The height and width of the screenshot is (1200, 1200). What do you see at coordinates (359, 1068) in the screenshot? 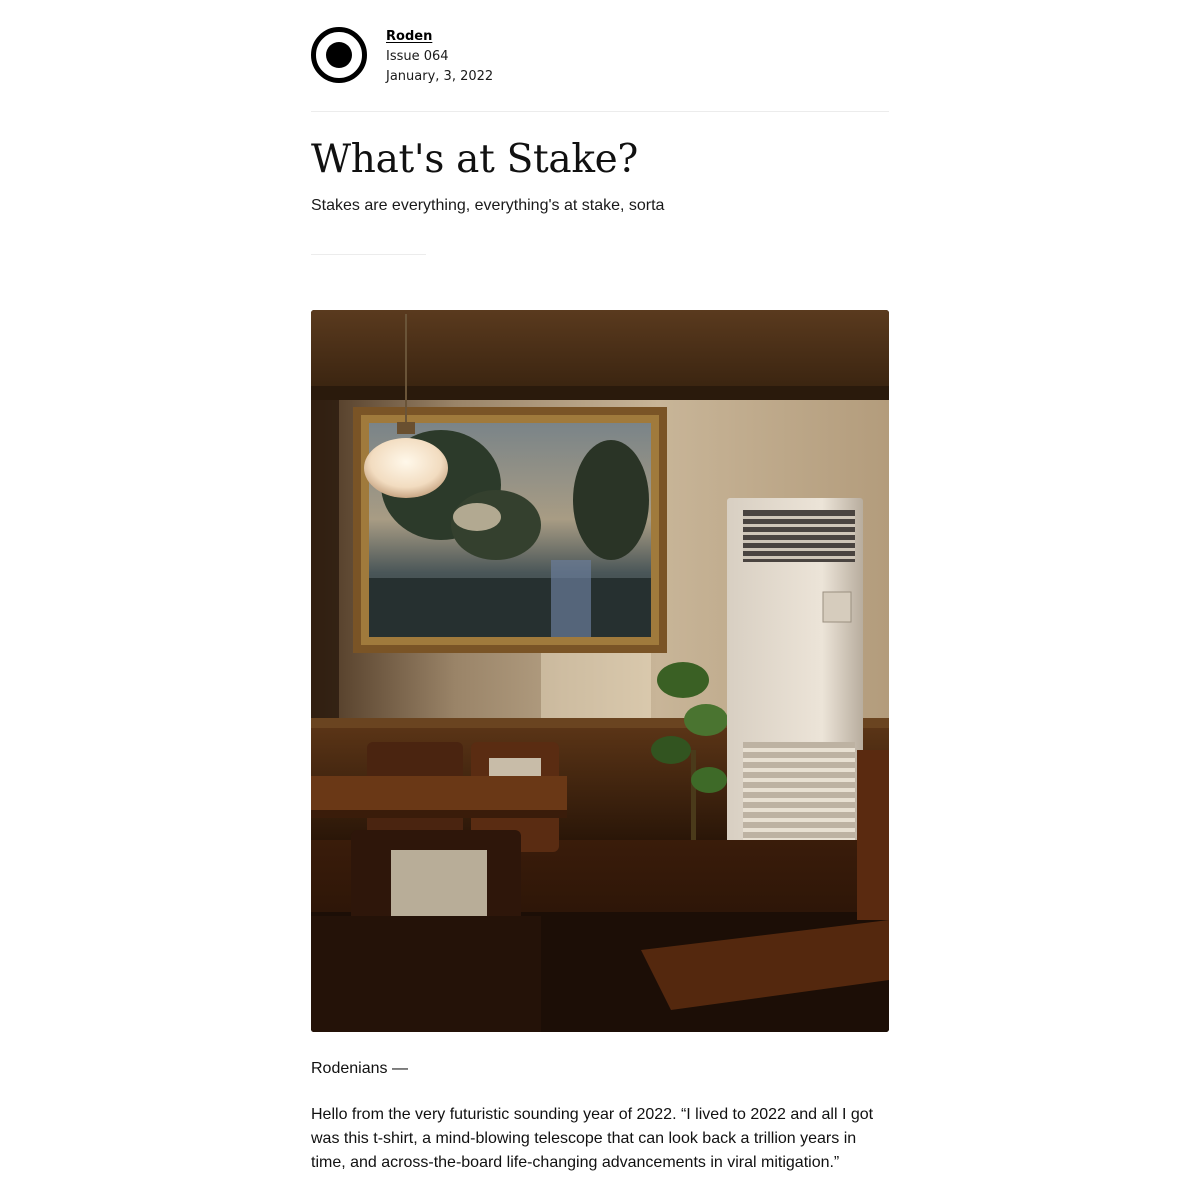
I see `salutation: Rodenians —` at bounding box center [359, 1068].